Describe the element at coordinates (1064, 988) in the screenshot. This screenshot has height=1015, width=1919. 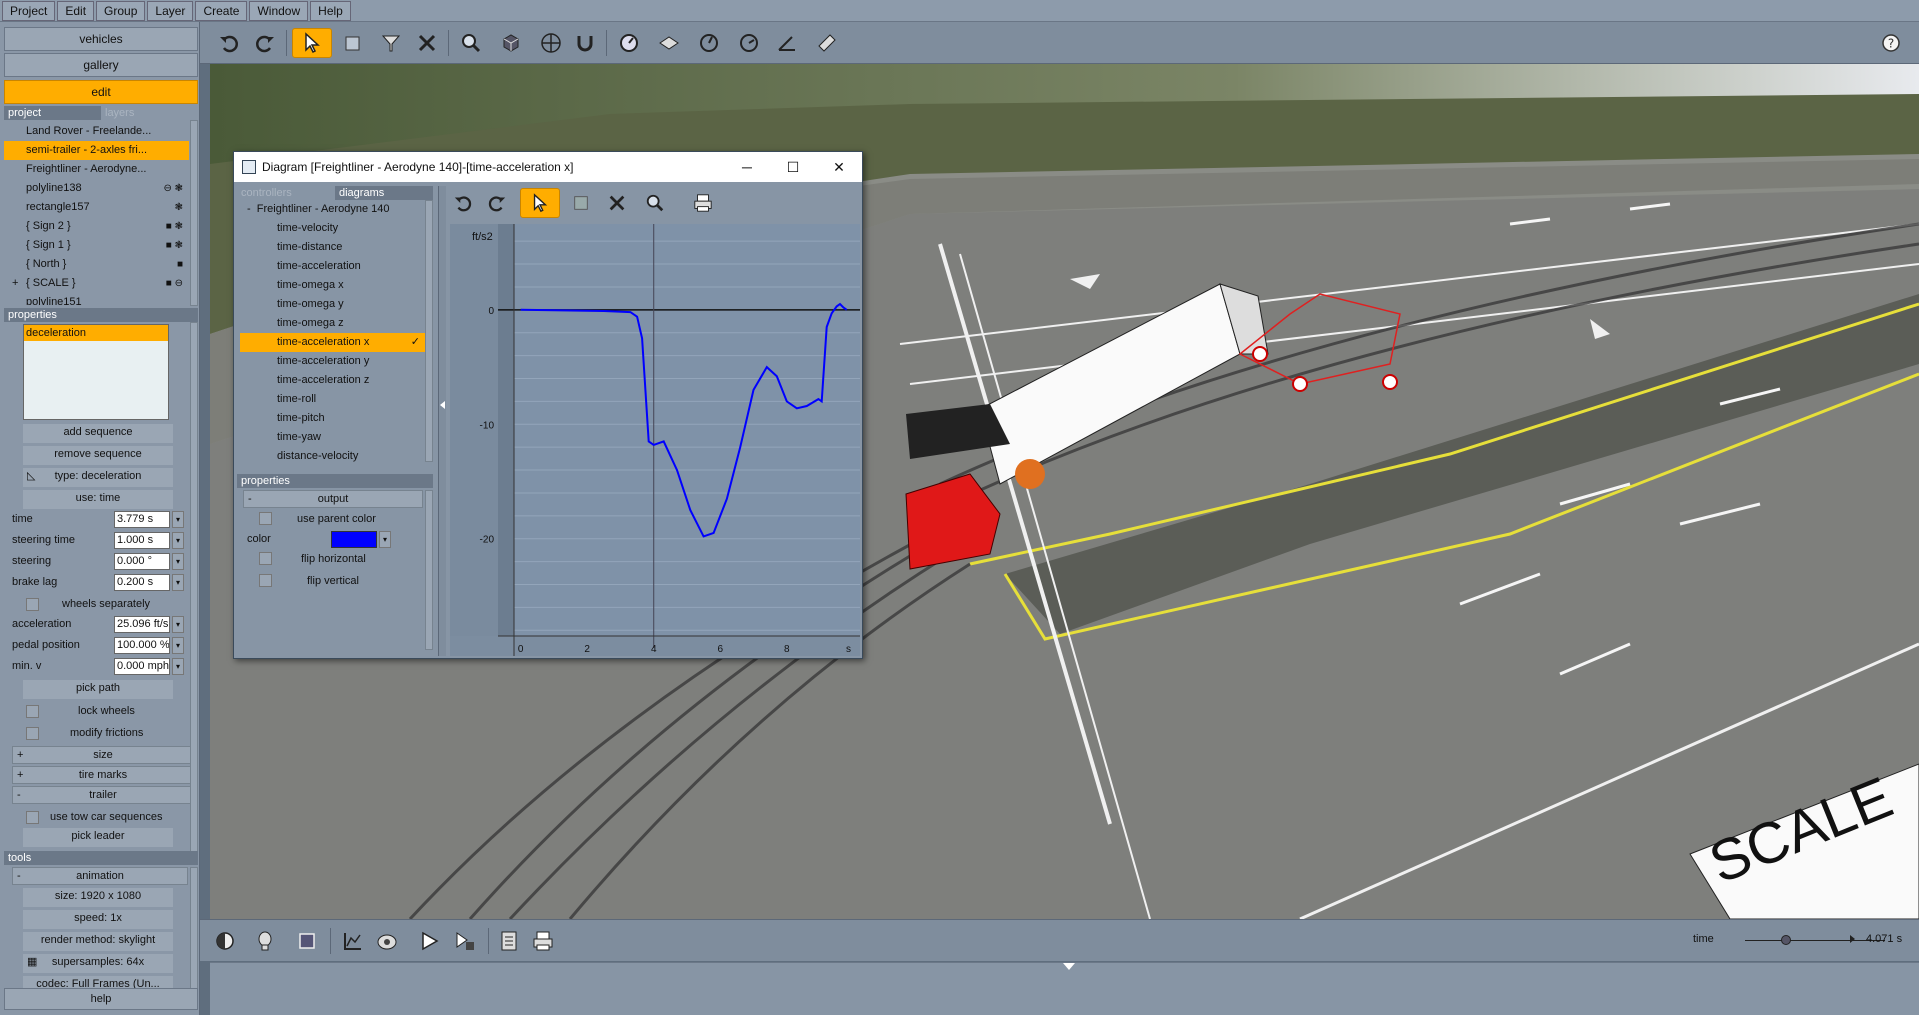
I see `timeline-strip` at that location.